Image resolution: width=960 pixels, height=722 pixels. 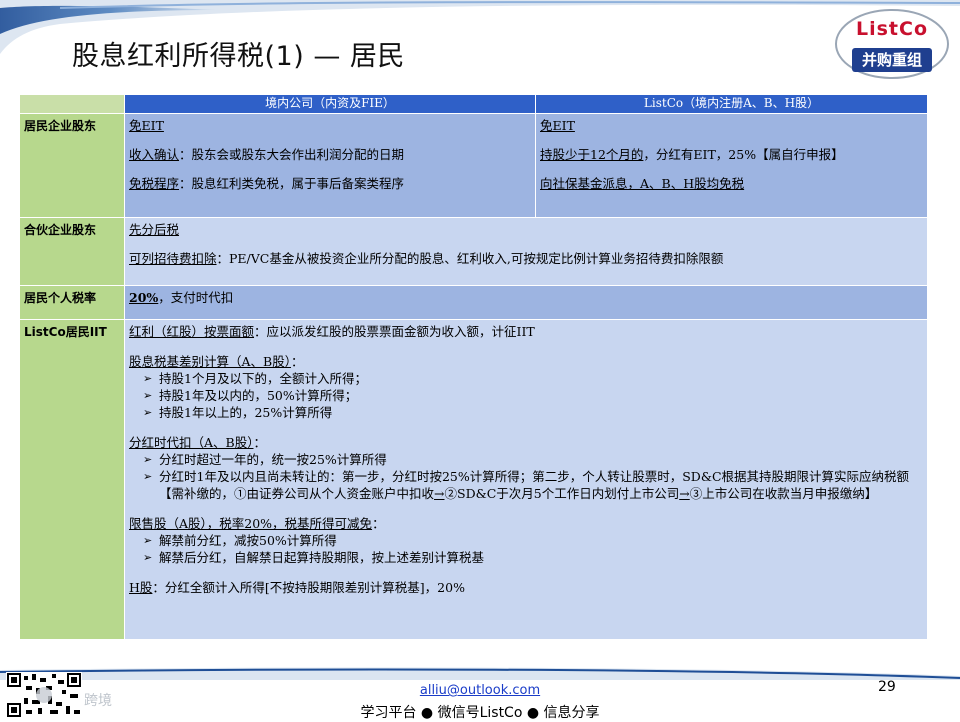 I want to click on table-row: 居民个人税率 20%，支付时代扣, so click(x=473, y=302).